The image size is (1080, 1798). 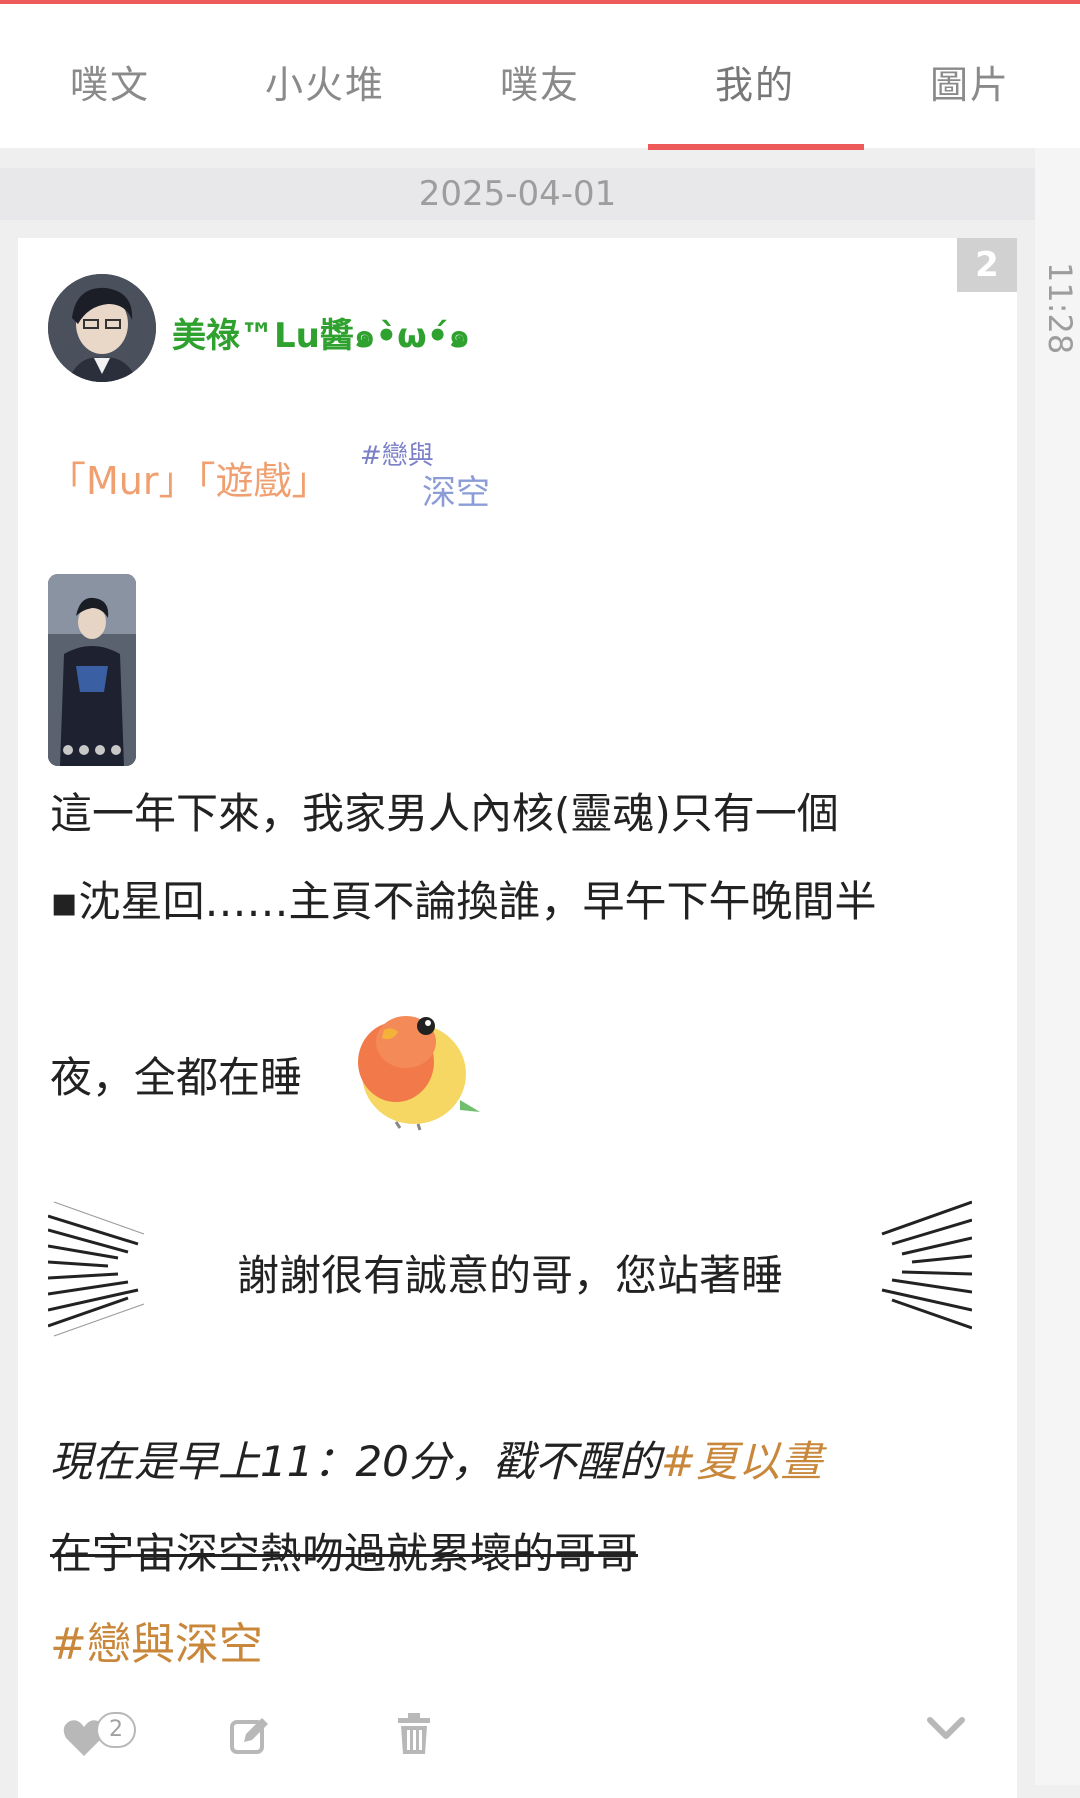 What do you see at coordinates (1060, 308) in the screenshot?
I see `post-time: 11:28` at bounding box center [1060, 308].